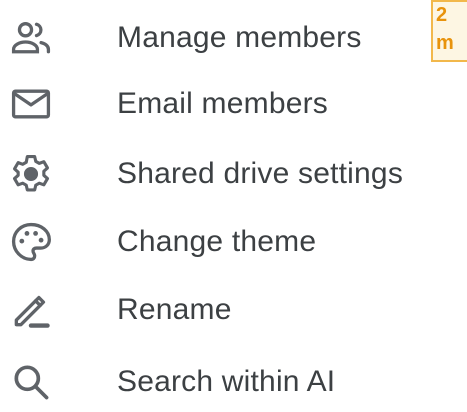 The width and height of the screenshot is (467, 412). What do you see at coordinates (260, 173) in the screenshot?
I see `menu-item-label: Shared drive settings` at bounding box center [260, 173].